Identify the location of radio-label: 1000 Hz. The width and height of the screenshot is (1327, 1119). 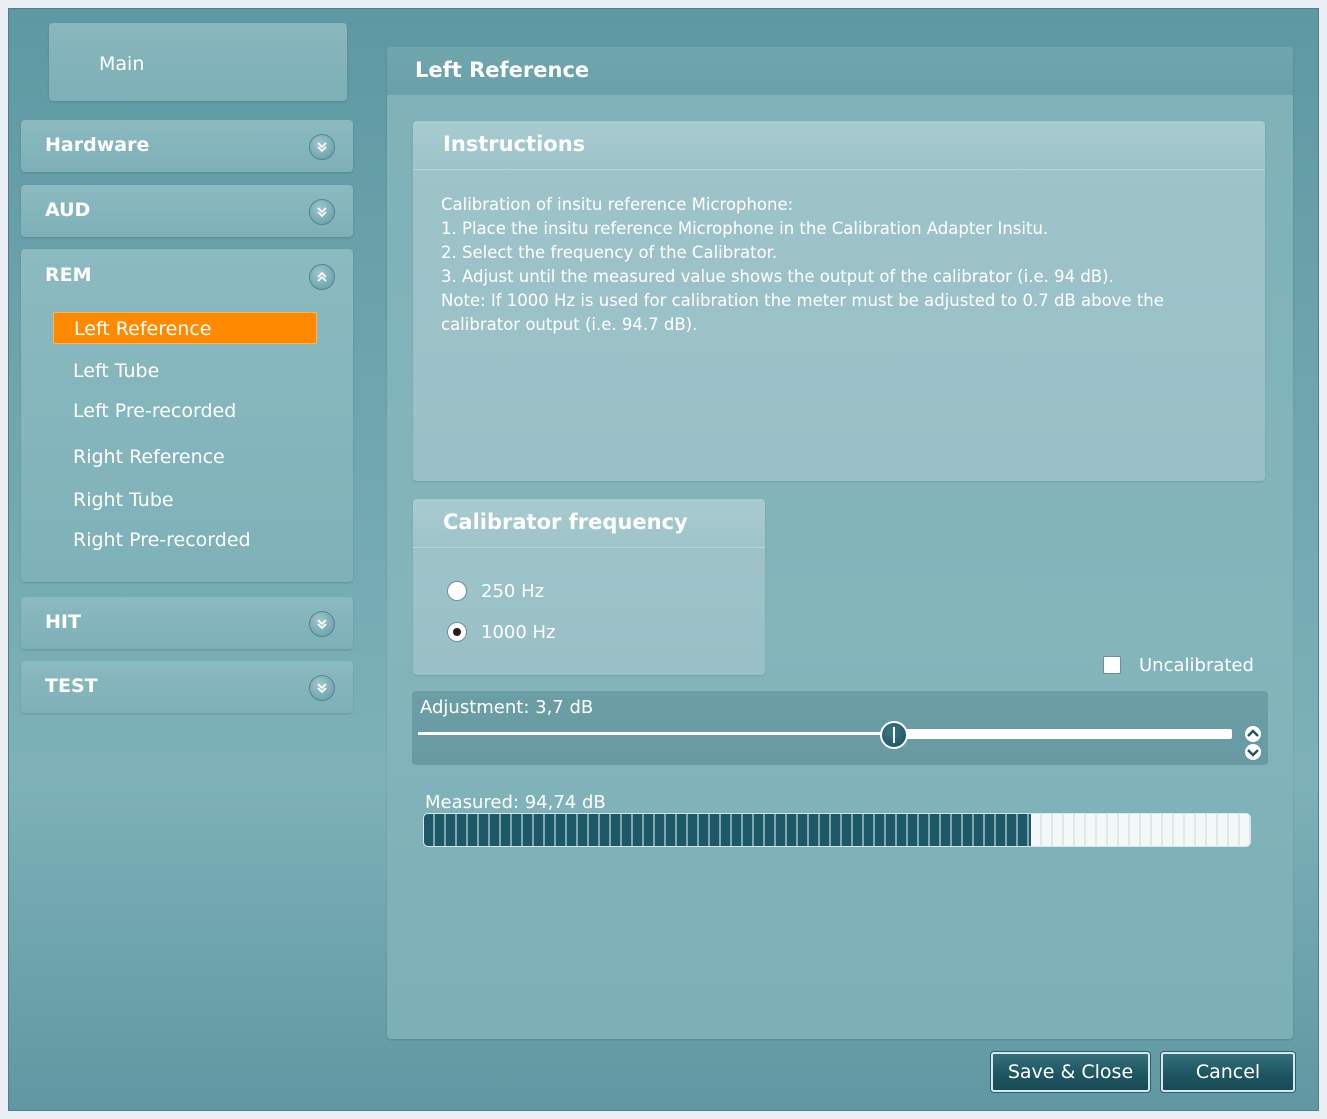
(518, 632).